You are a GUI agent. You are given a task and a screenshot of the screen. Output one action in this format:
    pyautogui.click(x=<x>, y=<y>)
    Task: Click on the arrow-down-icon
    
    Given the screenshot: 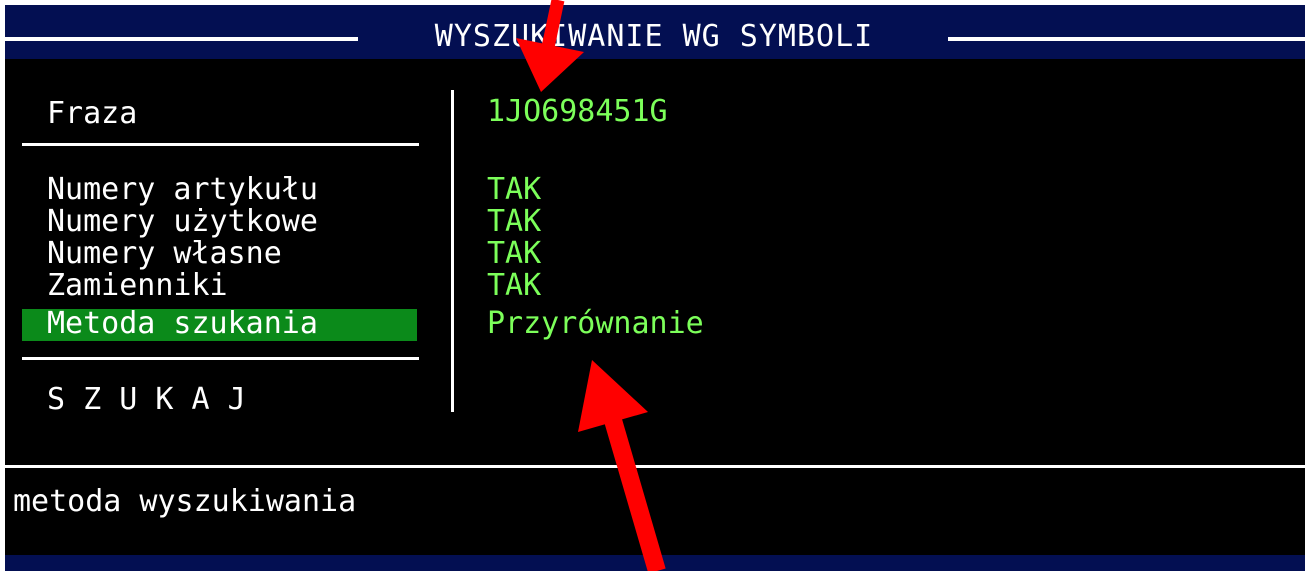 What is the action you would take?
    pyautogui.click(x=550, y=46)
    